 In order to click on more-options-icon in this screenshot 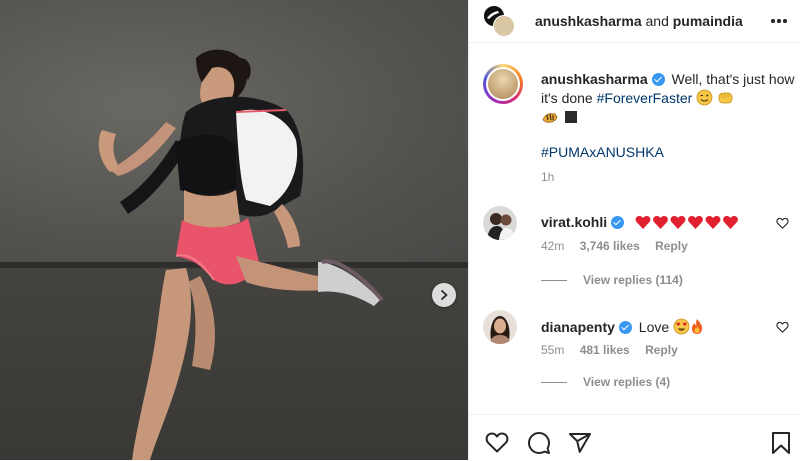, I will do `click(779, 21)`.